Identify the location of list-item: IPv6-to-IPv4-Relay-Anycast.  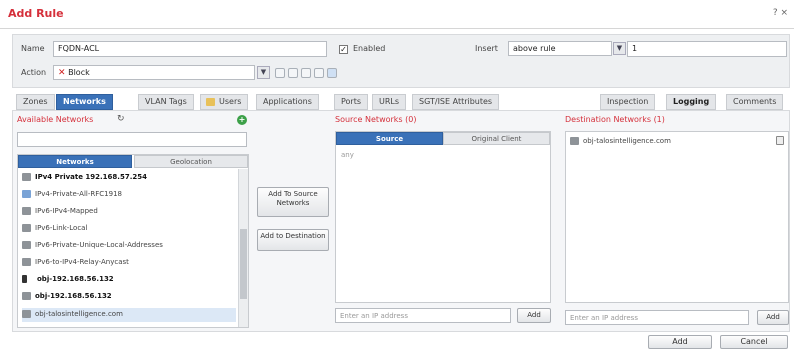
(75, 263).